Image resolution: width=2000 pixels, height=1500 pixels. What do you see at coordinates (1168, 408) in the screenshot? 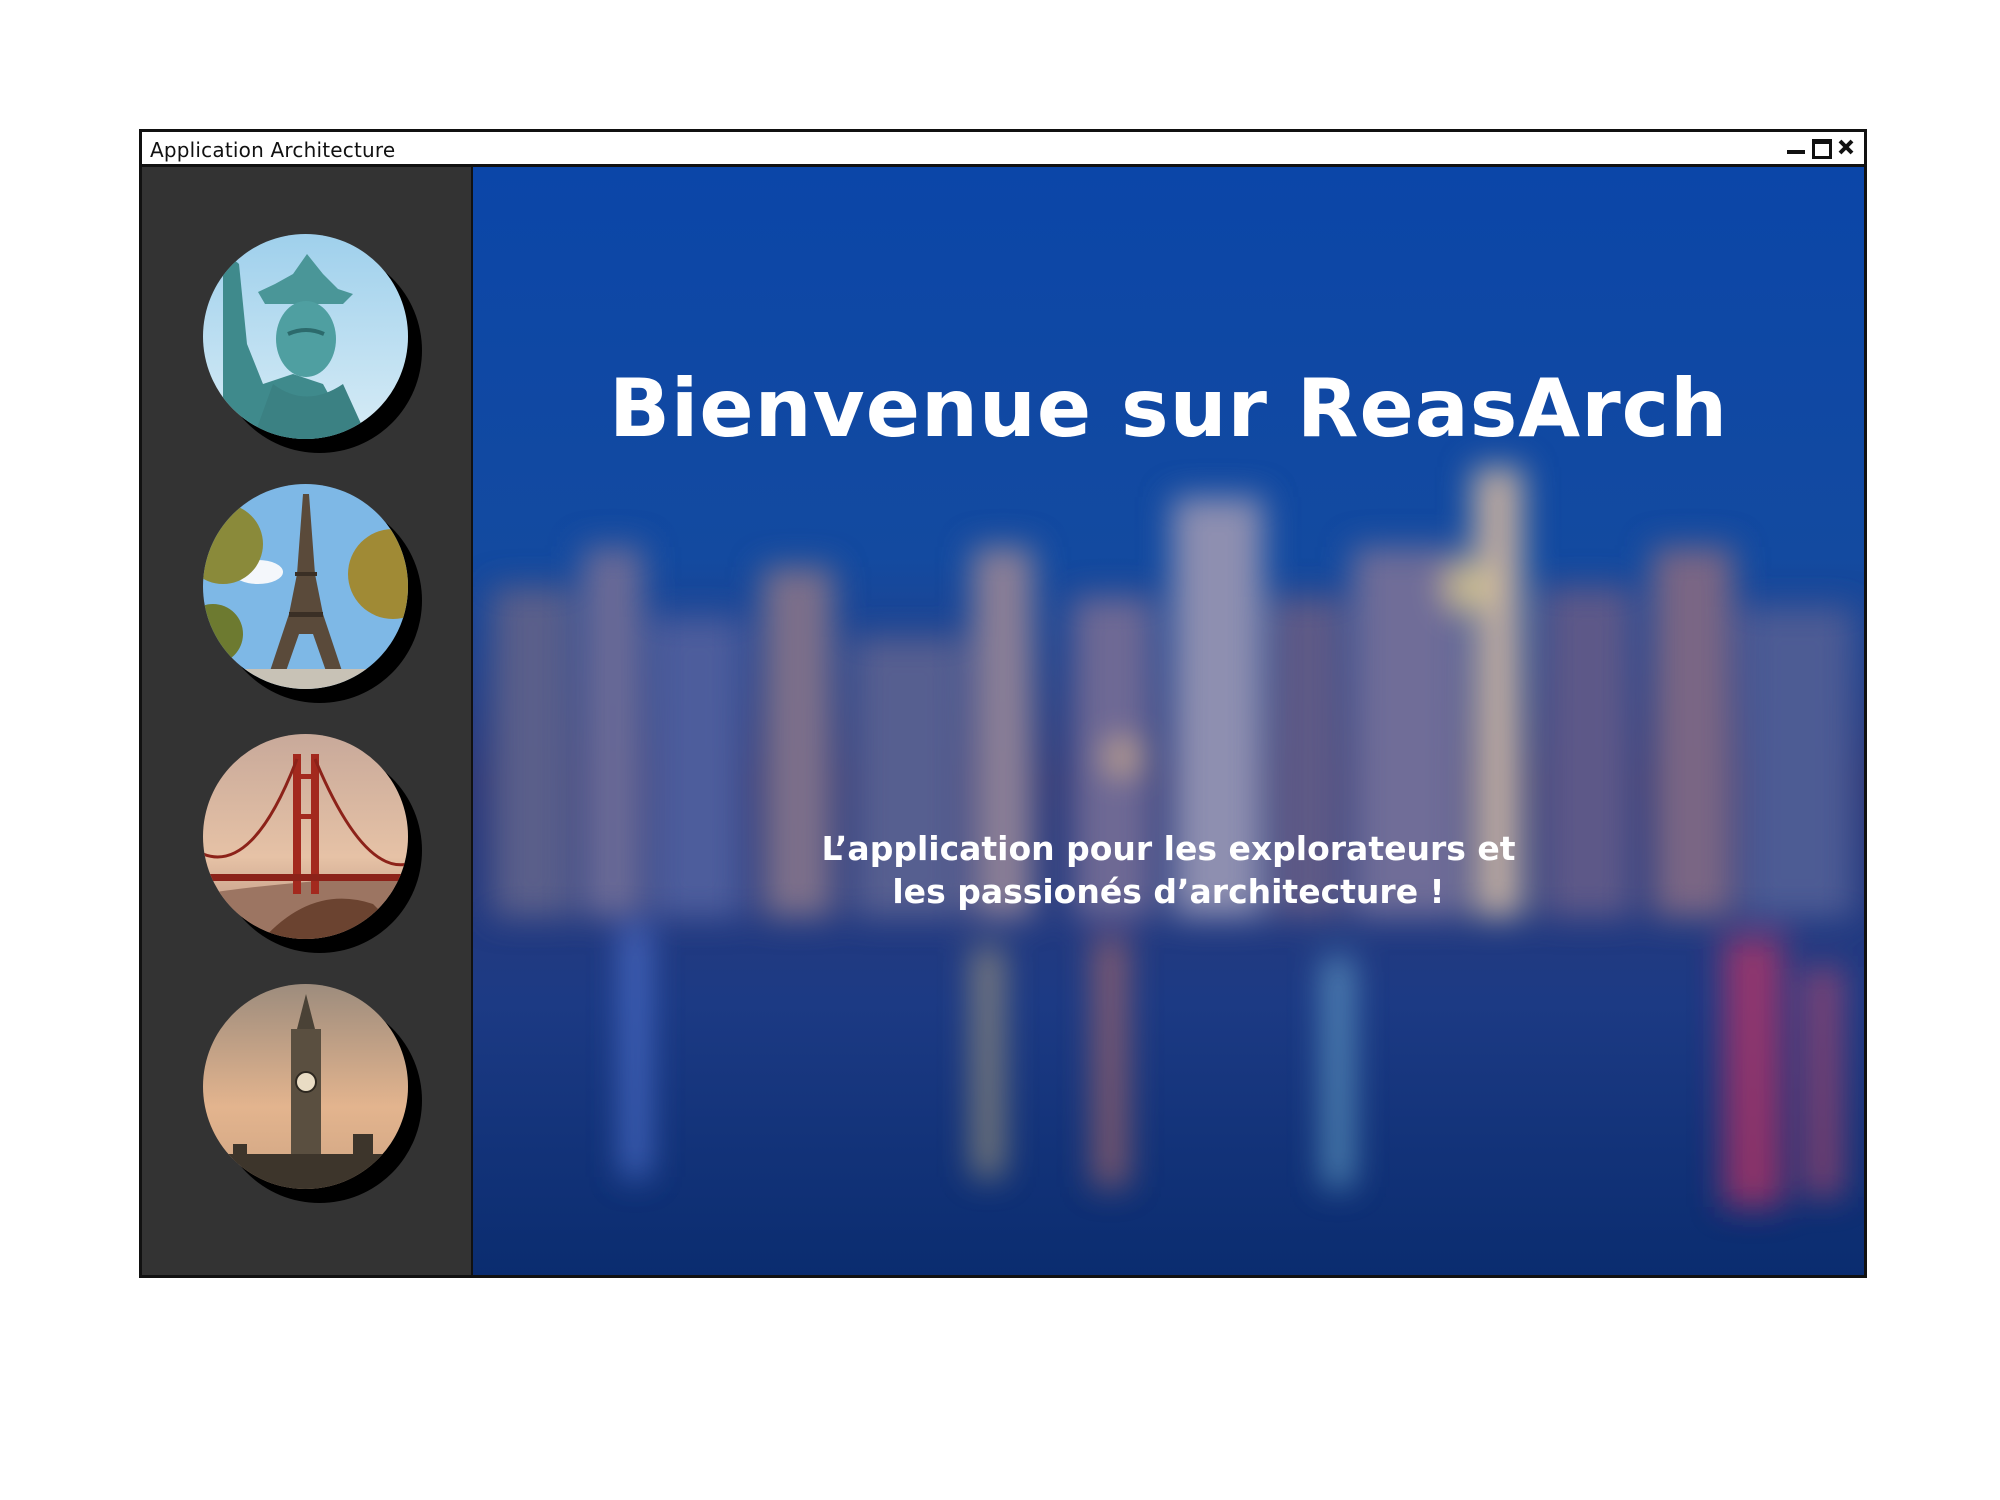
I see `hero-title: Bienvenue sur ReasArch` at bounding box center [1168, 408].